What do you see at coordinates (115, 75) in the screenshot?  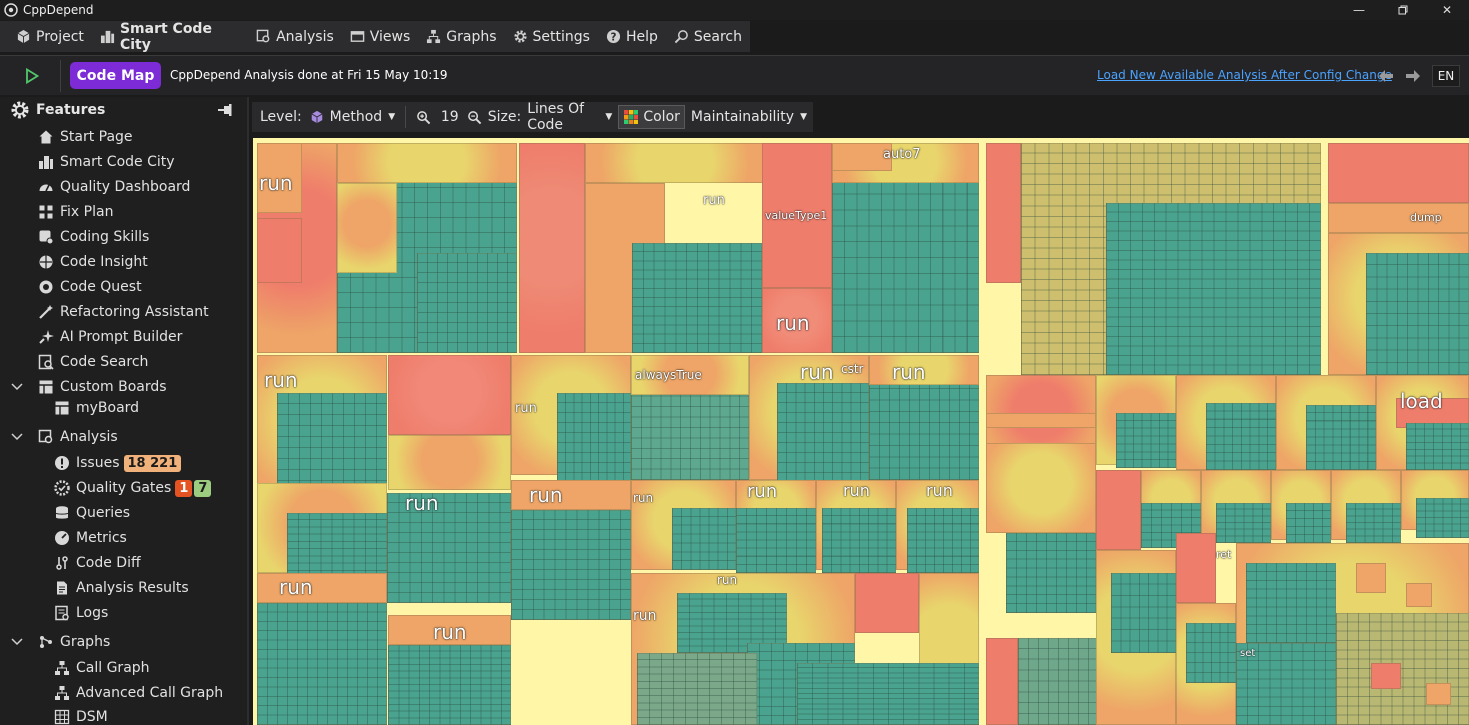 I see `code-map-button: Code Map` at bounding box center [115, 75].